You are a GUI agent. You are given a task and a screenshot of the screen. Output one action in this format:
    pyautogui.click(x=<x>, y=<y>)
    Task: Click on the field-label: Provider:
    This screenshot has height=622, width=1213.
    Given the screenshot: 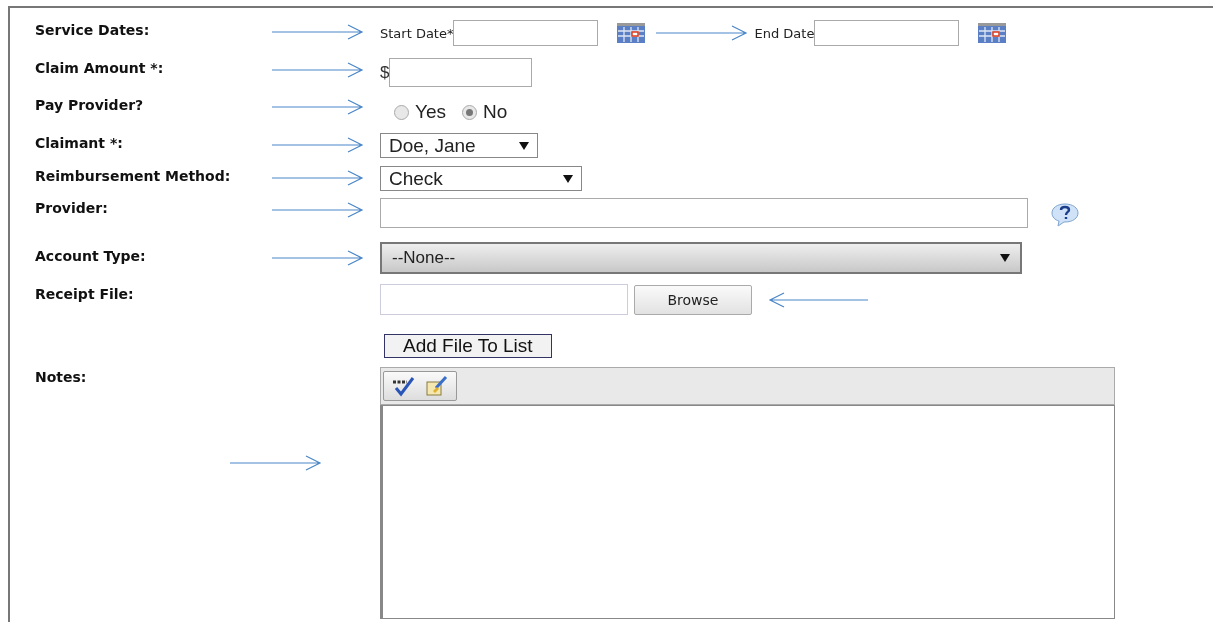 What is the action you would take?
    pyautogui.click(x=71, y=208)
    